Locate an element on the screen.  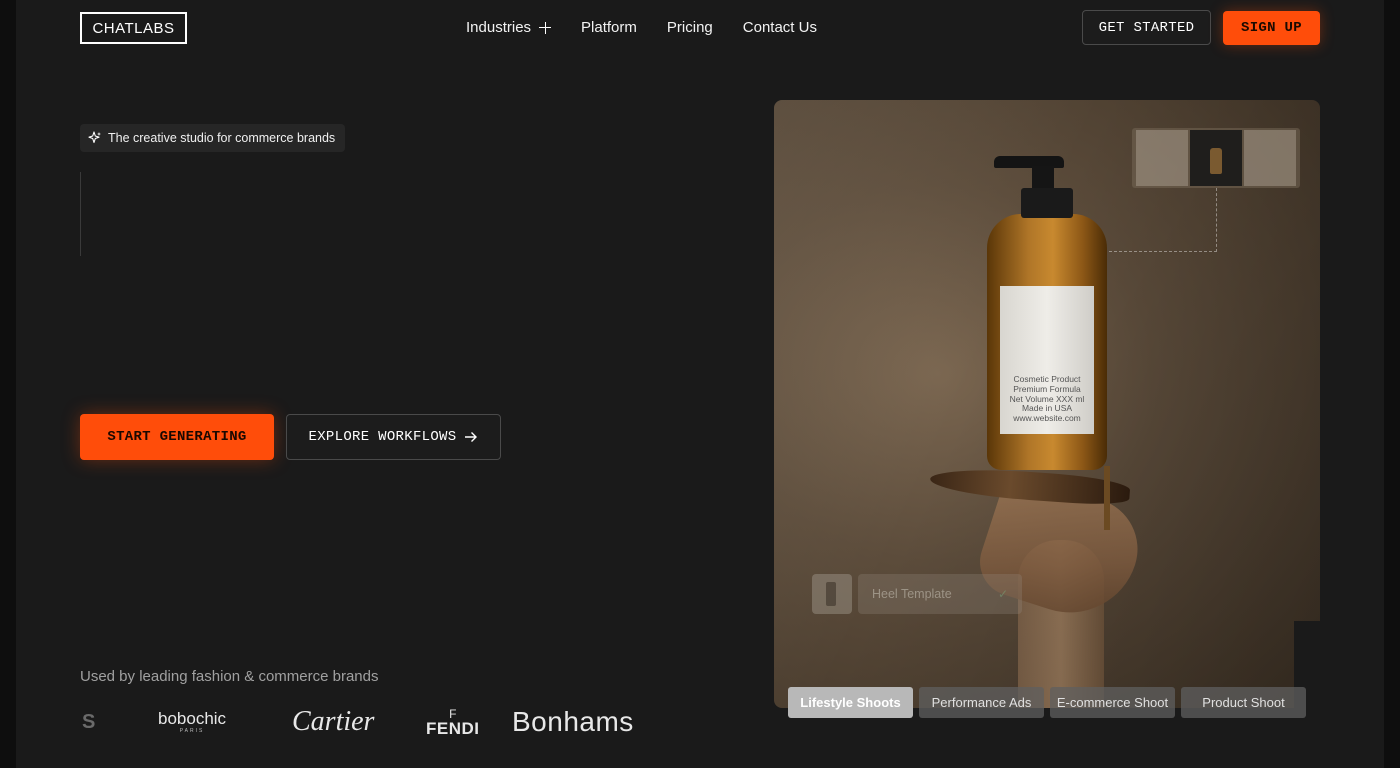
template-chip: Heel Template ✓ is located at coordinates (917, 594).